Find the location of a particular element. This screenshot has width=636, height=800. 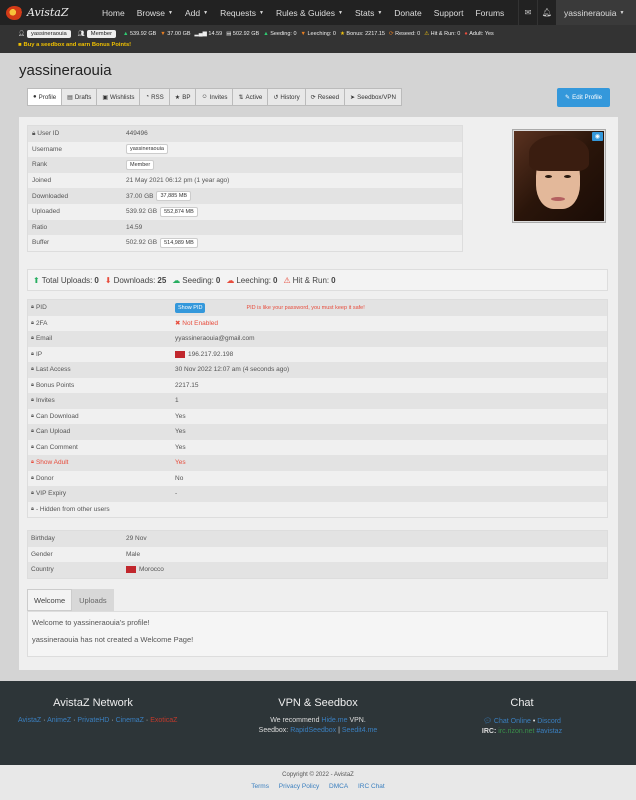

seedbox-promo-link: ■ Buy a seedbox and earn Bonus Points! is located at coordinates (324, 45).